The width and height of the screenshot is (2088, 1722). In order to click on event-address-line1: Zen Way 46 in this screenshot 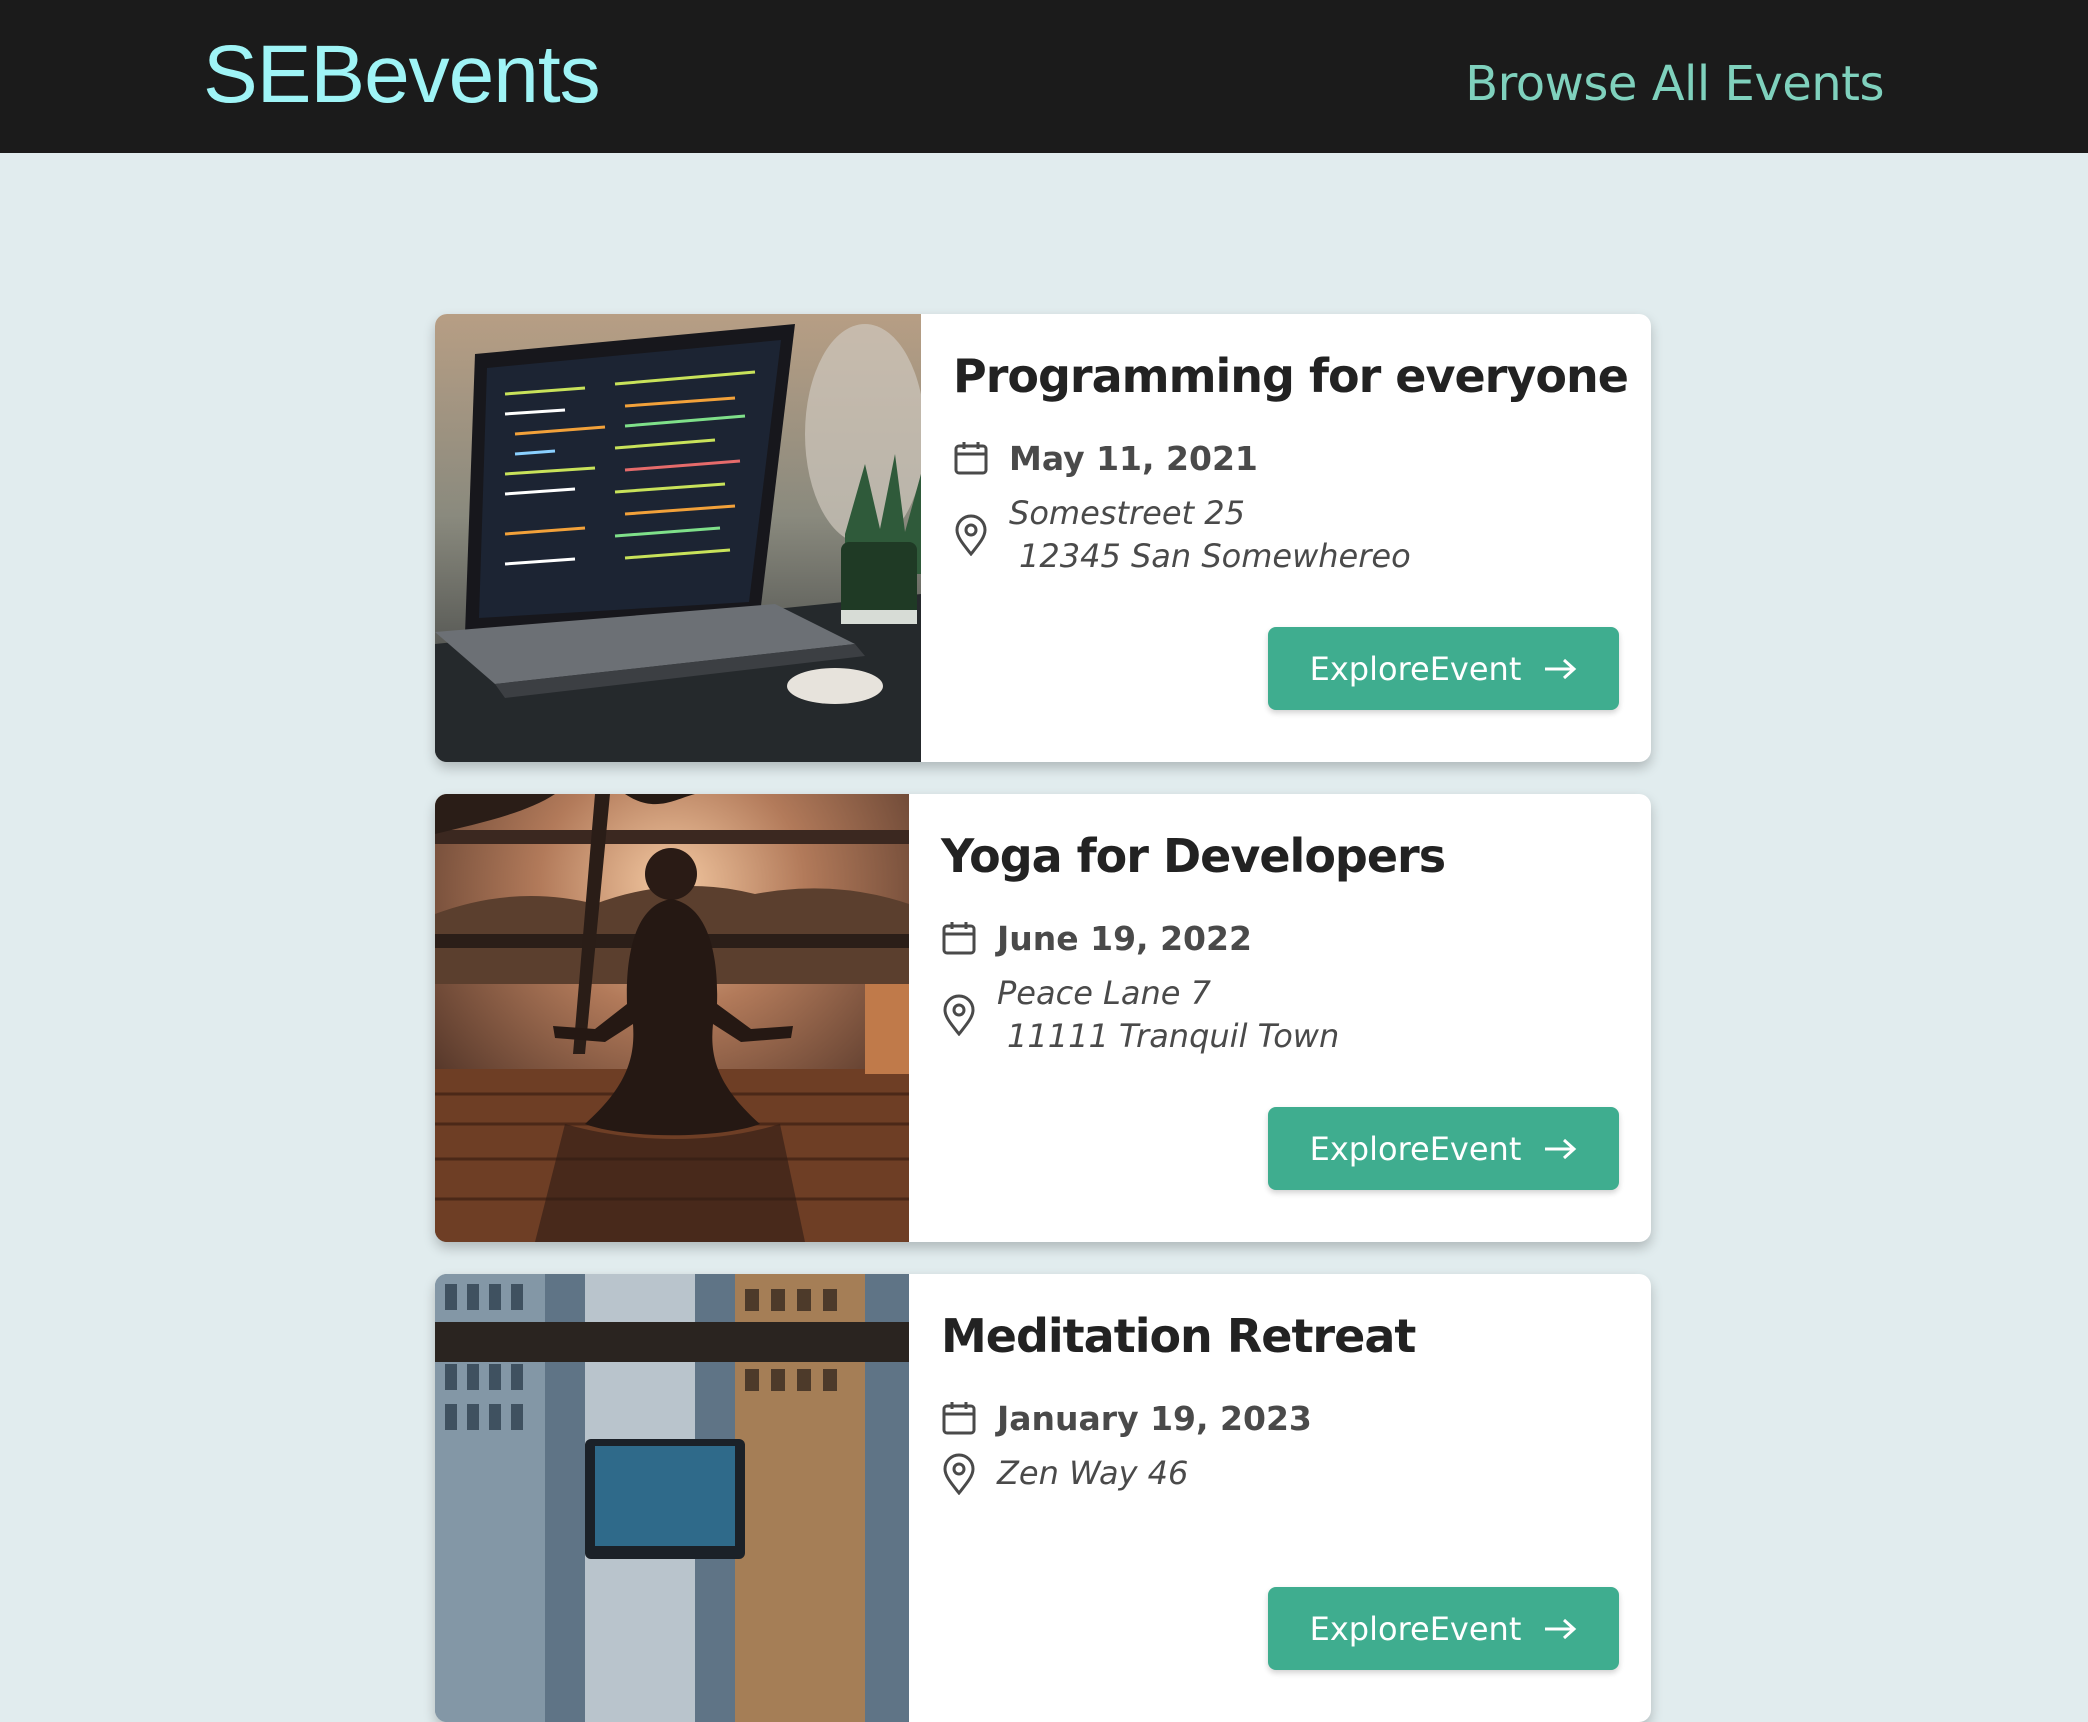, I will do `click(1093, 1473)`.